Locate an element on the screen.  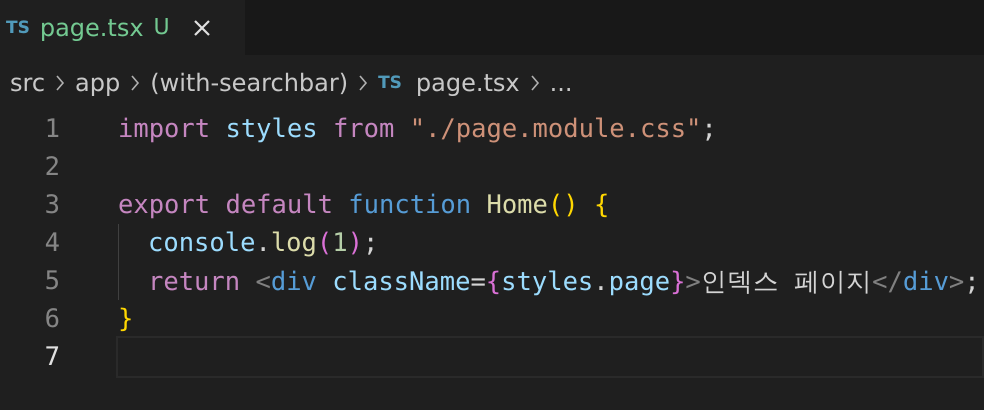
code-line: import styles from "./page.module.css"; is located at coordinates (417, 129).